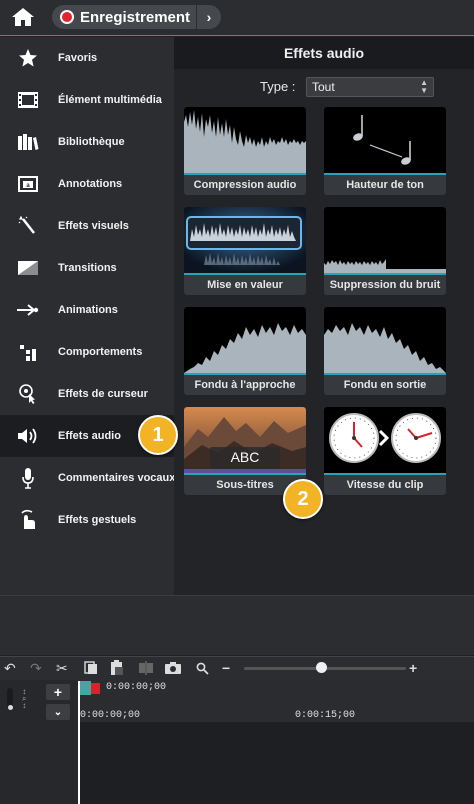 The width and height of the screenshot is (474, 804). I want to click on zoom-slider-handle, so click(321, 667).